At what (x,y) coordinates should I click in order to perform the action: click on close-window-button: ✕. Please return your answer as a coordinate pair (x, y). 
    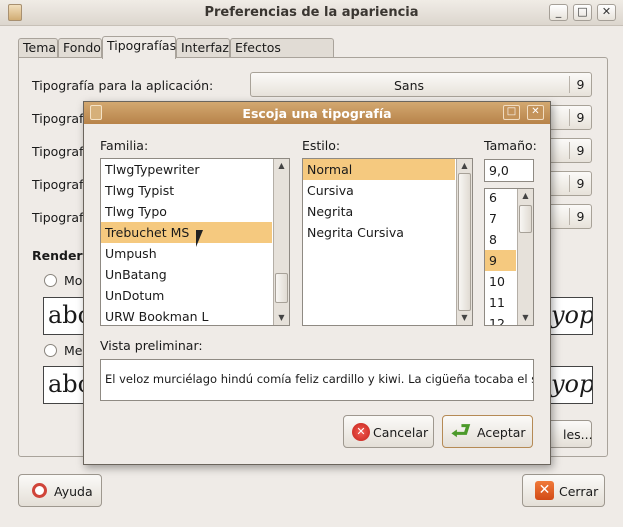
    Looking at the image, I should click on (606, 12).